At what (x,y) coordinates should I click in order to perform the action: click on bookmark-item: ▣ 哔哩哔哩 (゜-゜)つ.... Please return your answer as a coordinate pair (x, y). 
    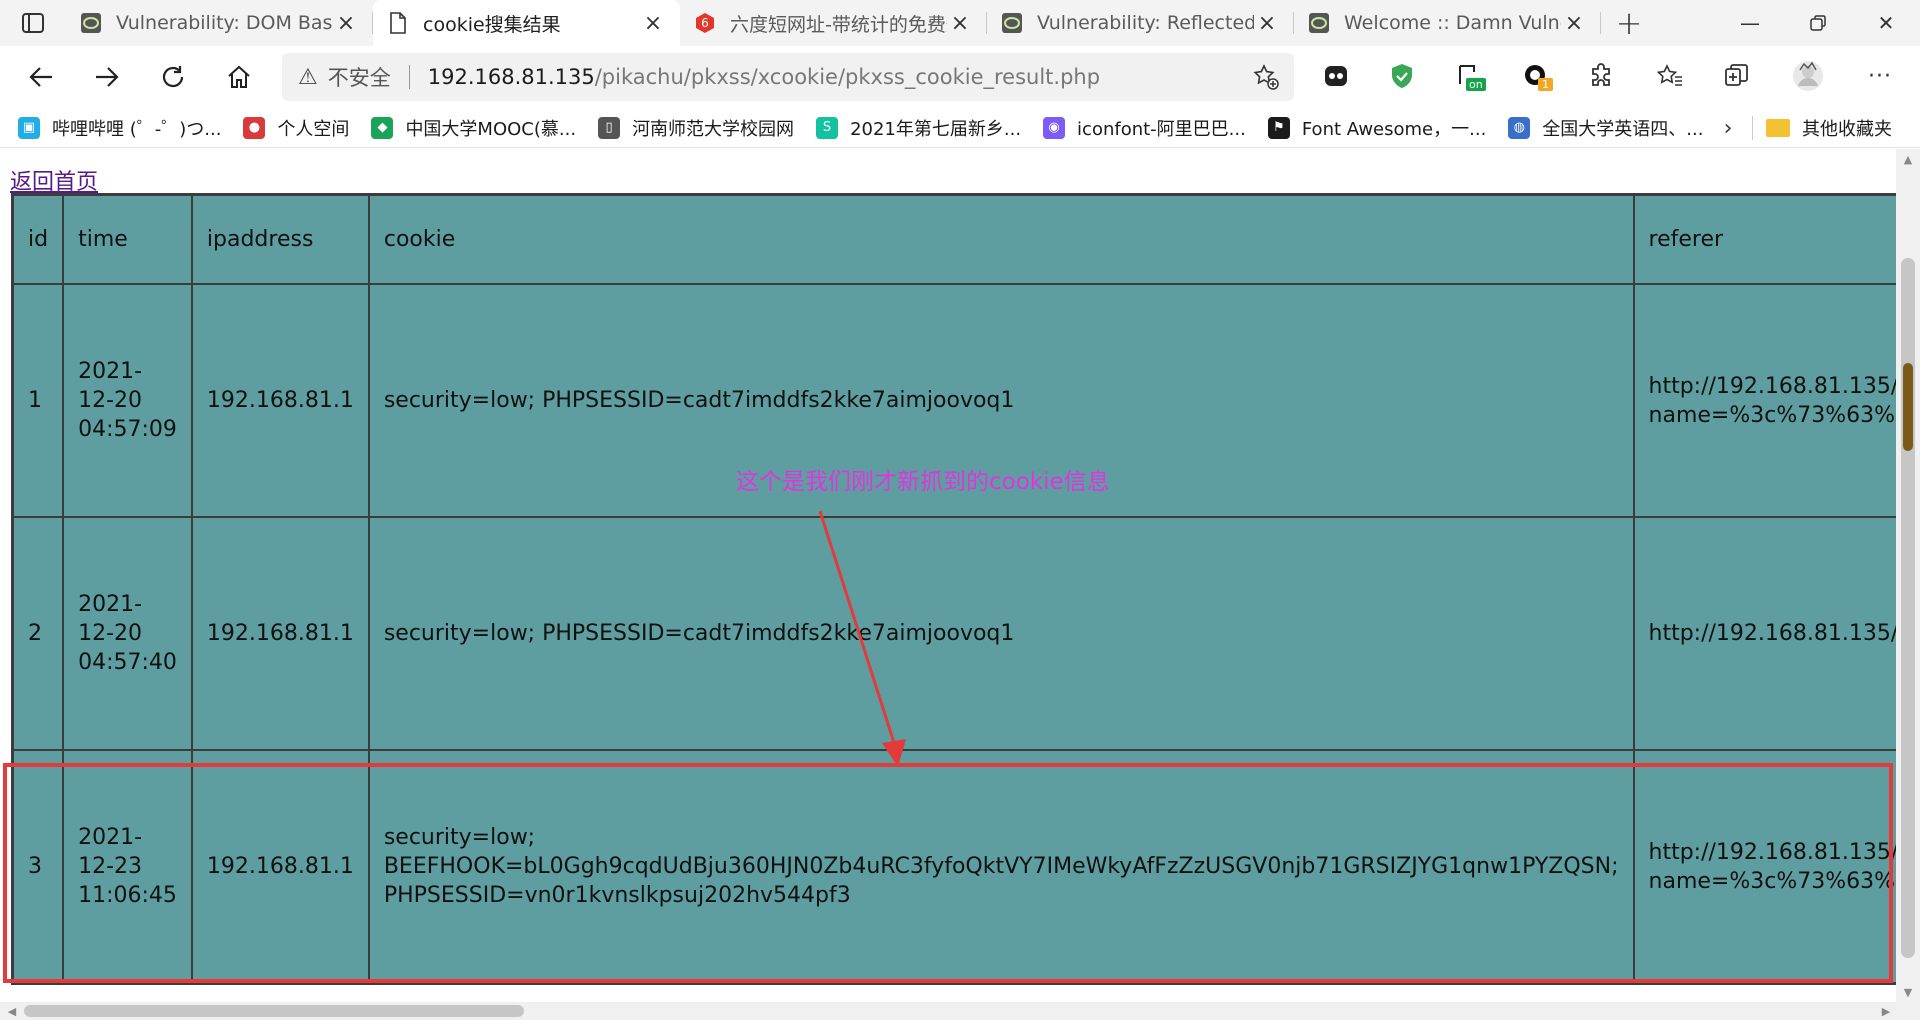
    Looking at the image, I should click on (119, 128).